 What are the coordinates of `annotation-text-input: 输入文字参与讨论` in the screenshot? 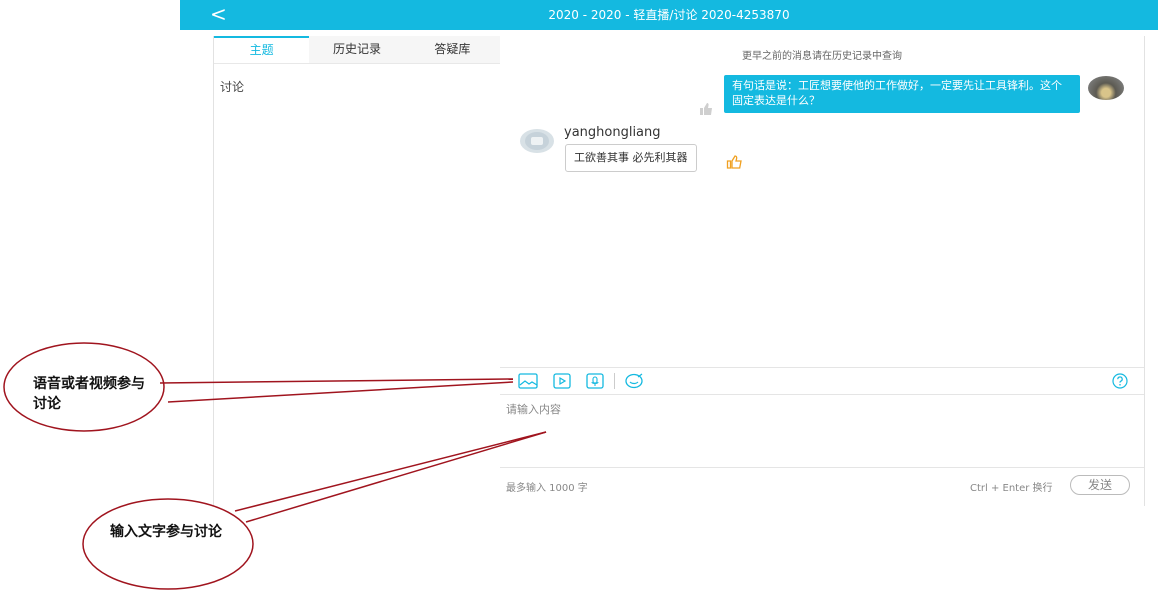 It's located at (166, 532).